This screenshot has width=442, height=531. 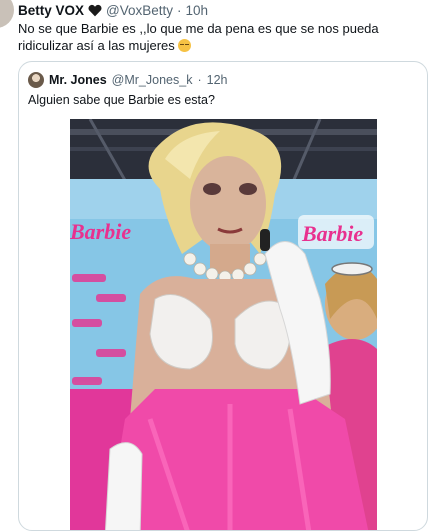 I want to click on pensive-face-icon, so click(x=185, y=45).